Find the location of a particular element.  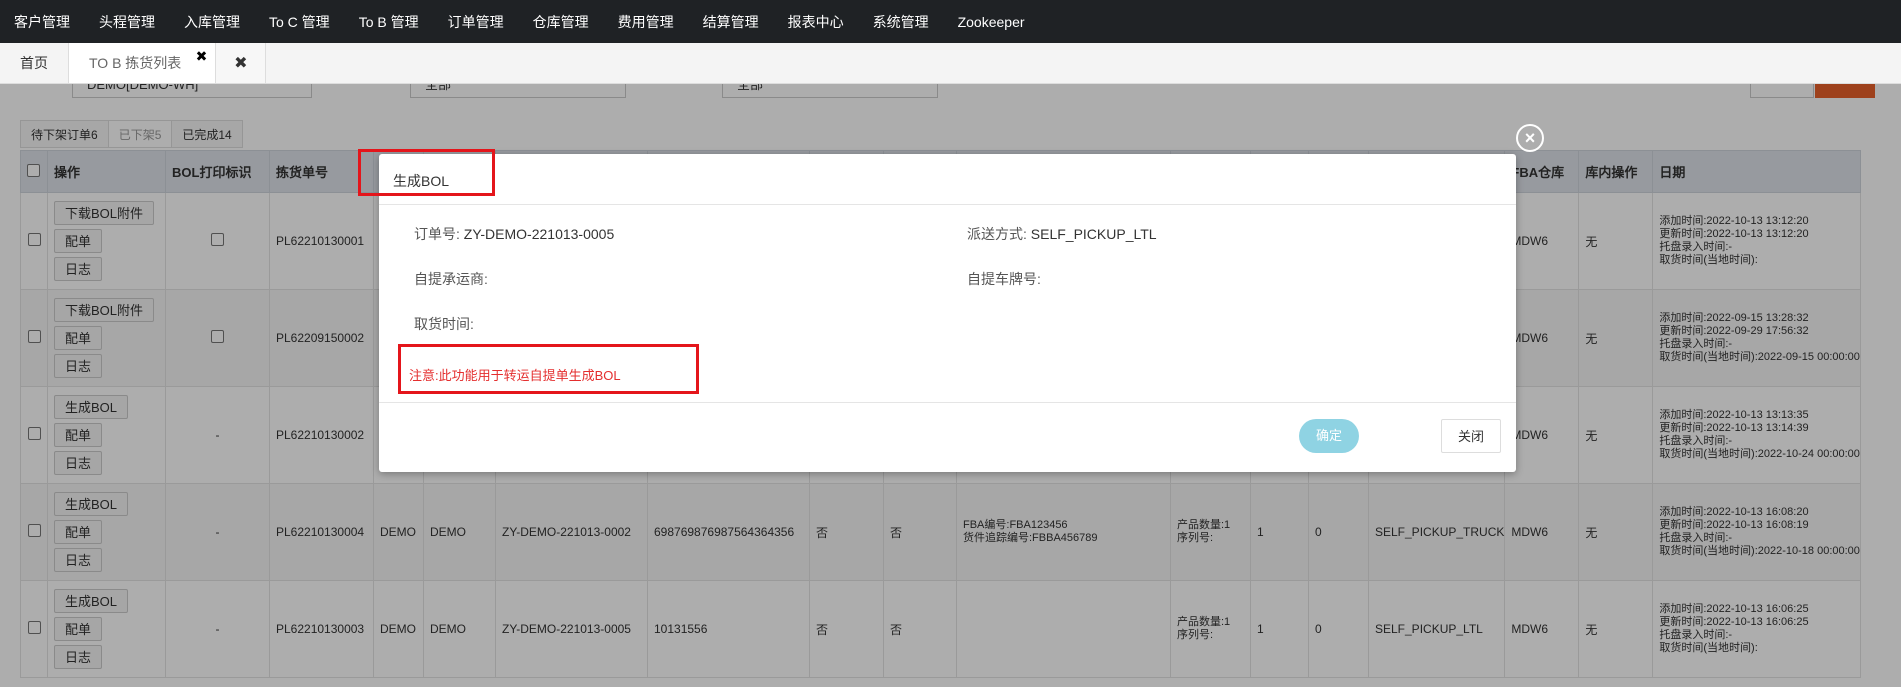

nav-item-orders: 订单管理 is located at coordinates (476, 22).